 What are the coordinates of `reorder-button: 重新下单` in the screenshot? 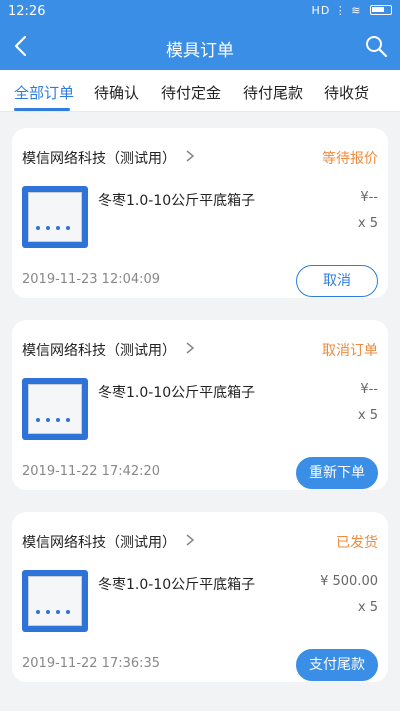 It's located at (337, 473).